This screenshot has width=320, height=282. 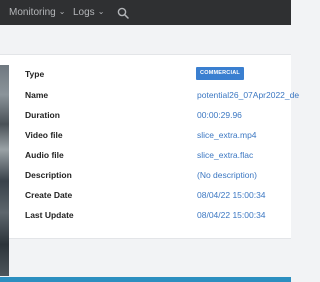 What do you see at coordinates (149, 99) in the screenshot?
I see `detail-row-name: Name potential26_07Apr2022_de` at bounding box center [149, 99].